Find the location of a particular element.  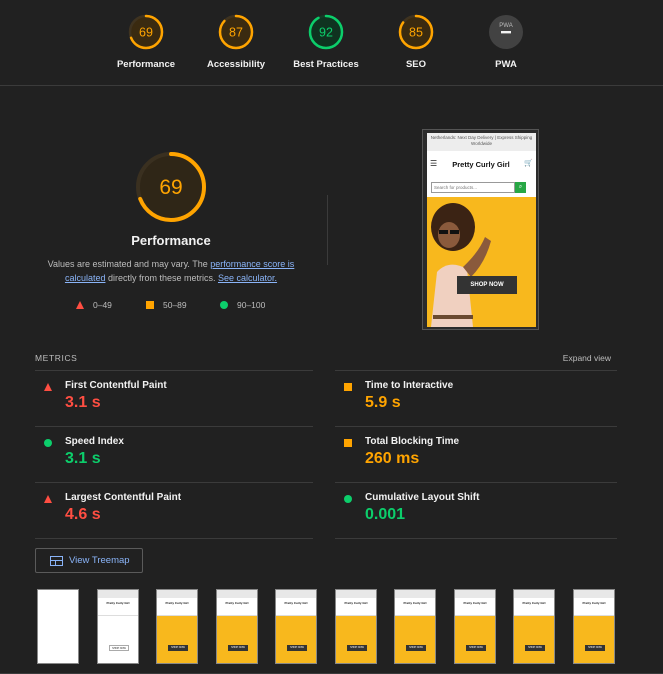

gauge-accessibility: 87 Accessibility is located at coordinates (236, 35).